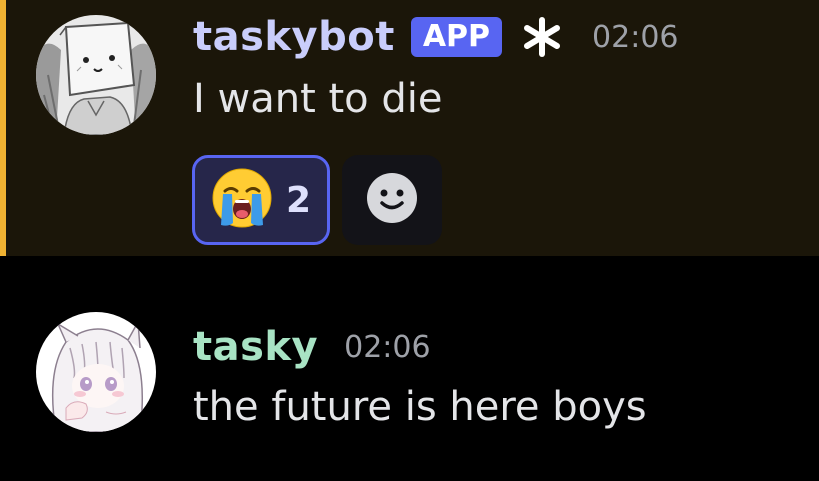  I want to click on message-header: tasky 02:06, so click(312, 347).